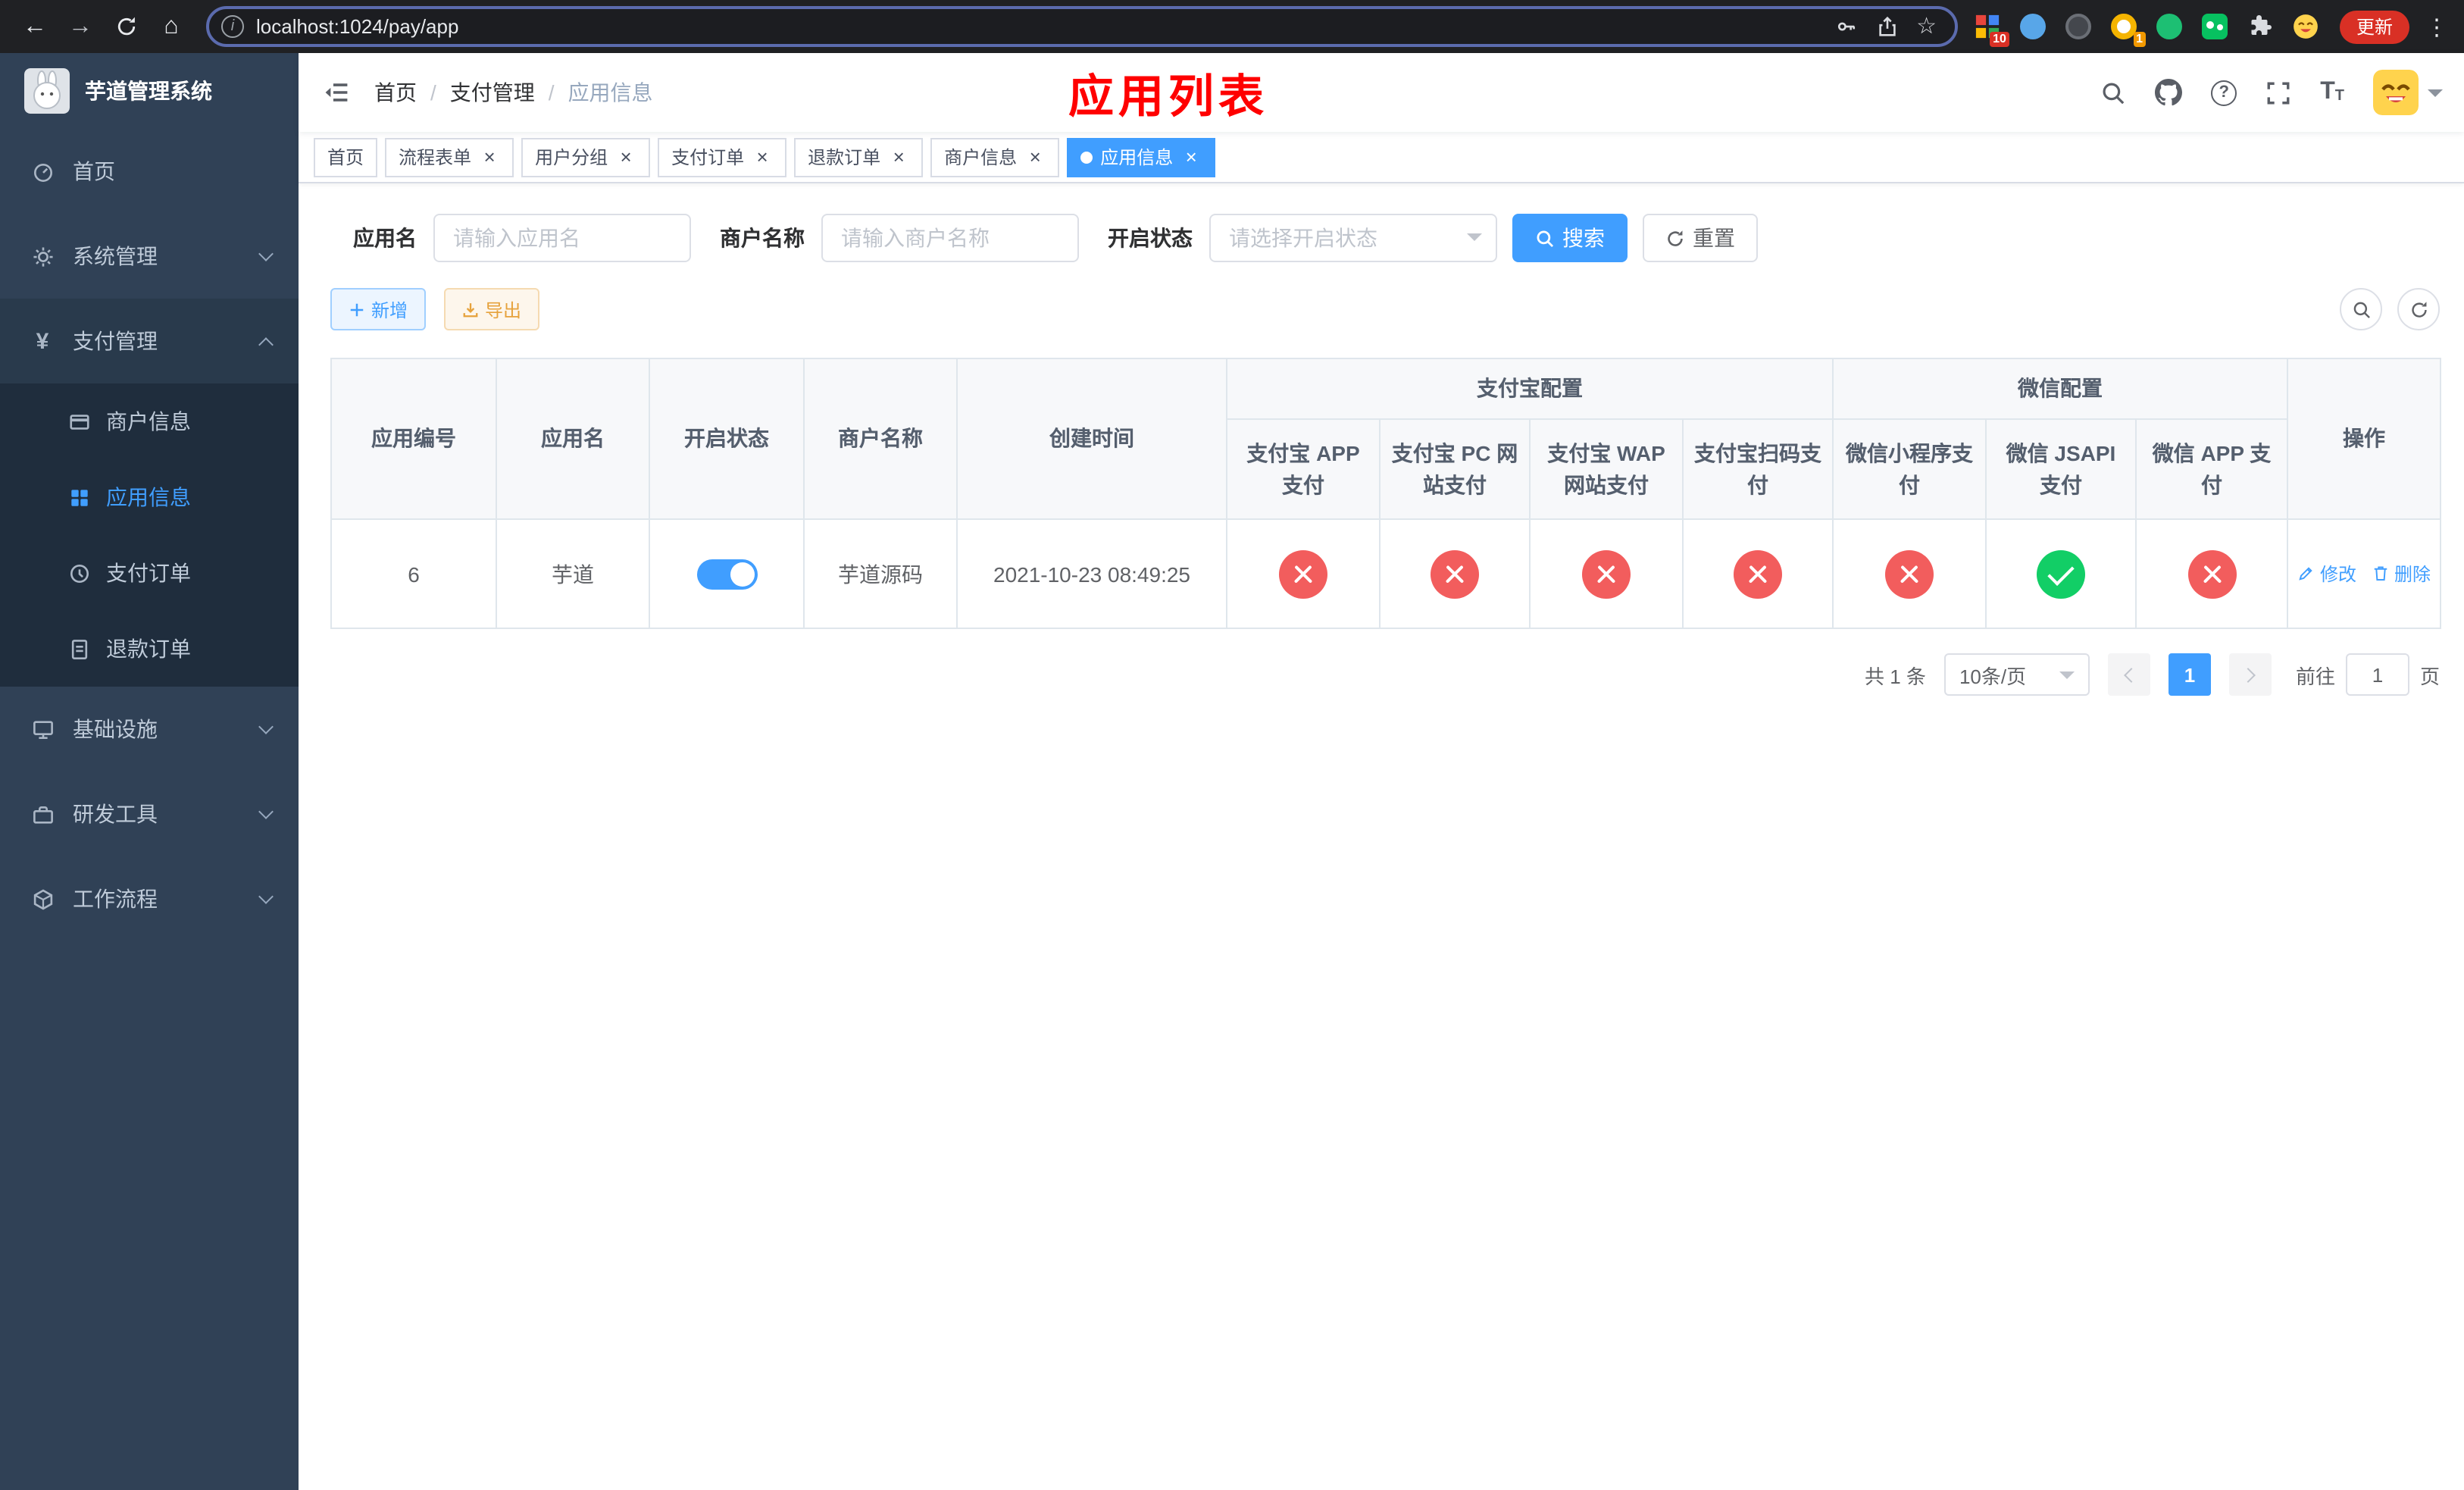 This screenshot has width=2464, height=1490. What do you see at coordinates (1993, 676) in the screenshot?
I see `page-size-value: 10条/页` at bounding box center [1993, 676].